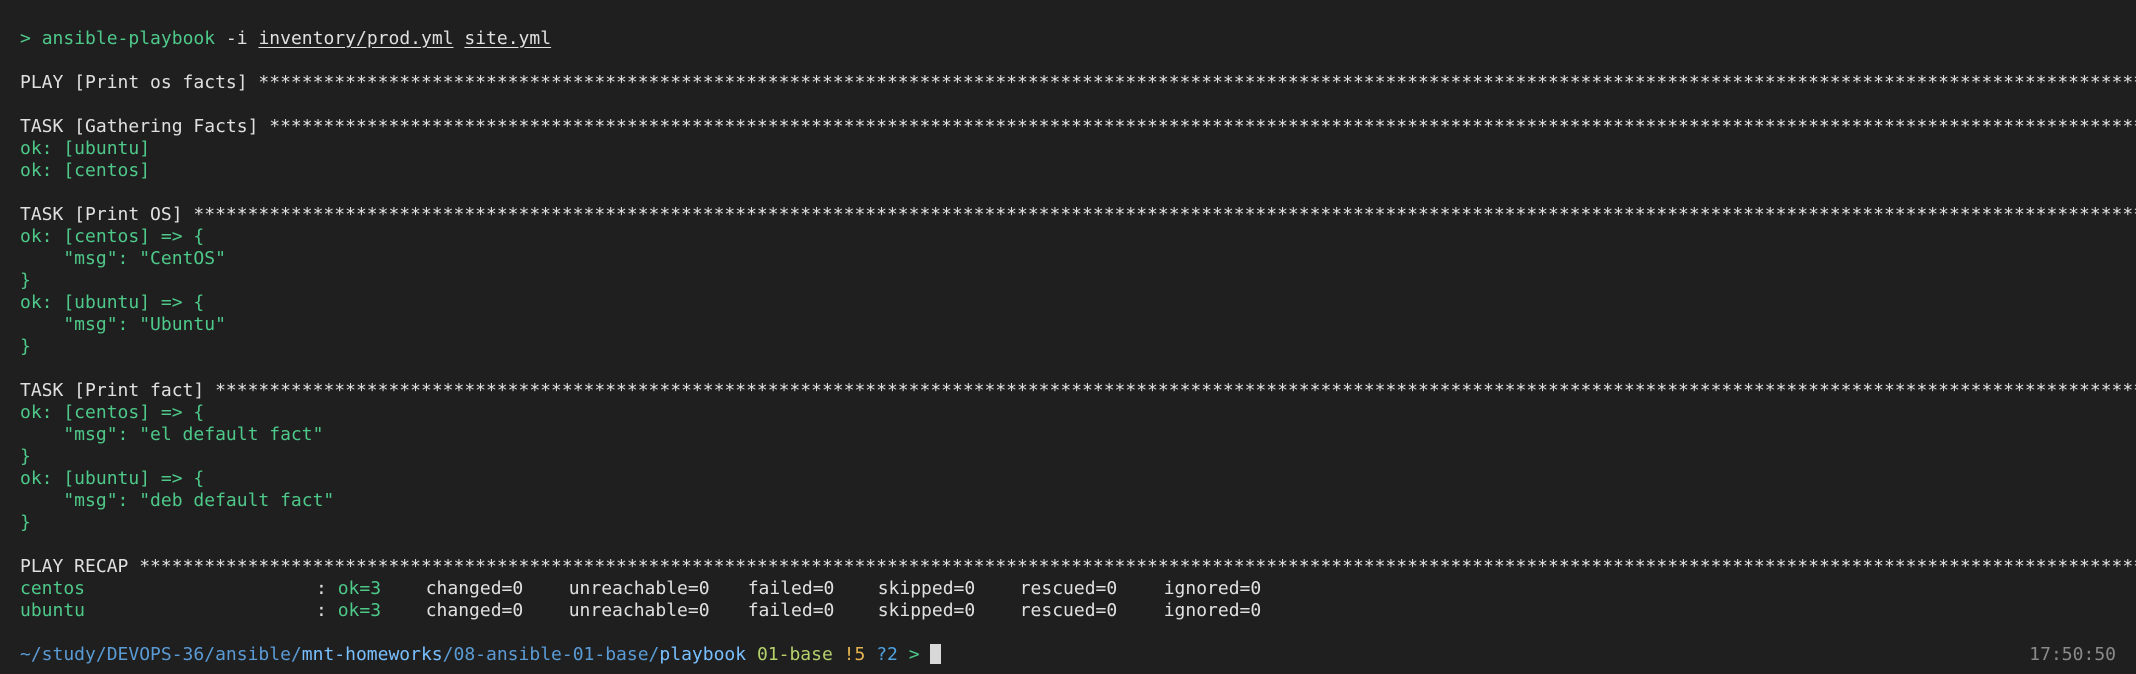 This screenshot has height=674, width=2136. I want to click on command-program: ansible-playbook, so click(128, 38).